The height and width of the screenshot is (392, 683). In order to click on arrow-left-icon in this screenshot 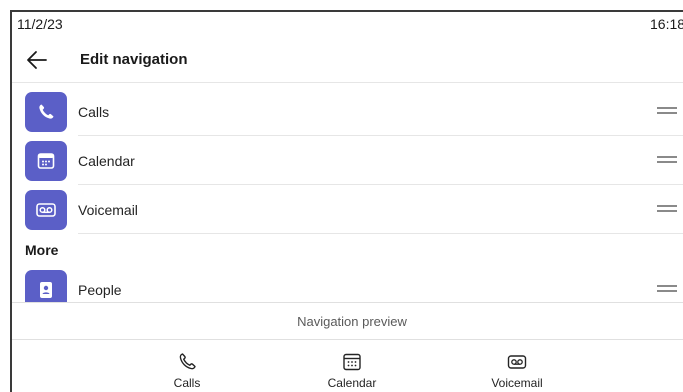, I will do `click(37, 60)`.